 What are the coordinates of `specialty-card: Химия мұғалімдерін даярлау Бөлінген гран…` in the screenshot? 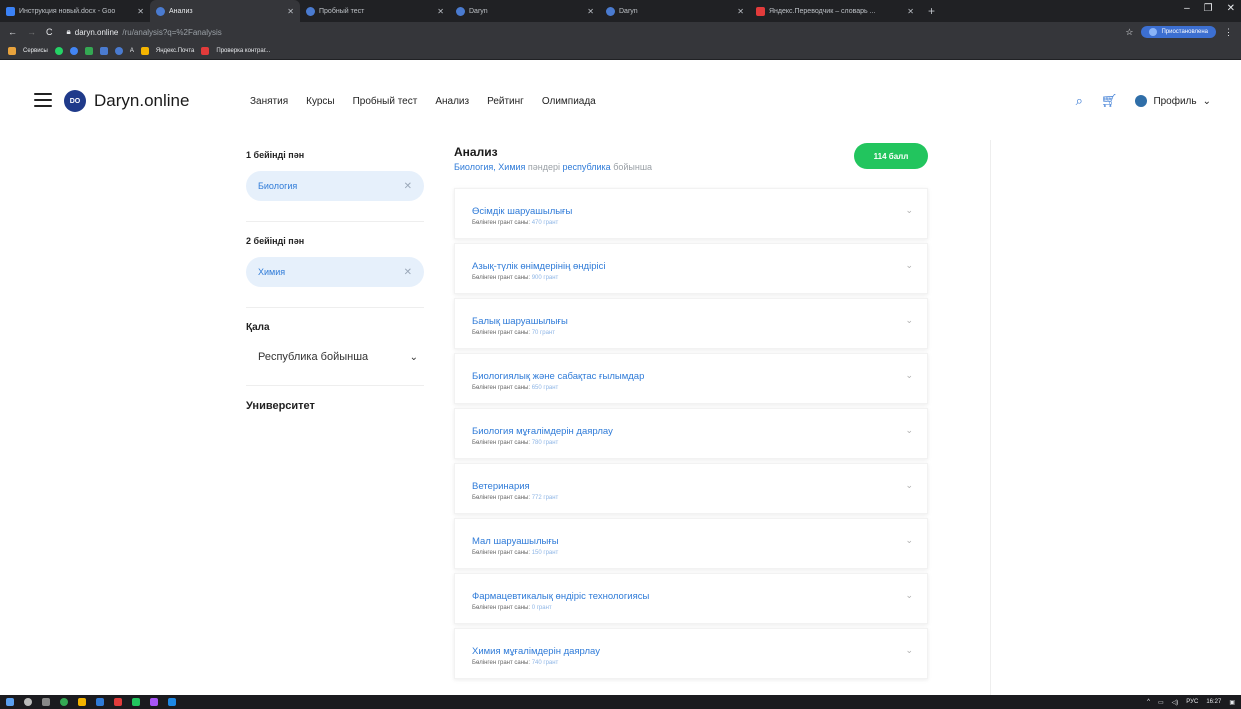 It's located at (691, 653).